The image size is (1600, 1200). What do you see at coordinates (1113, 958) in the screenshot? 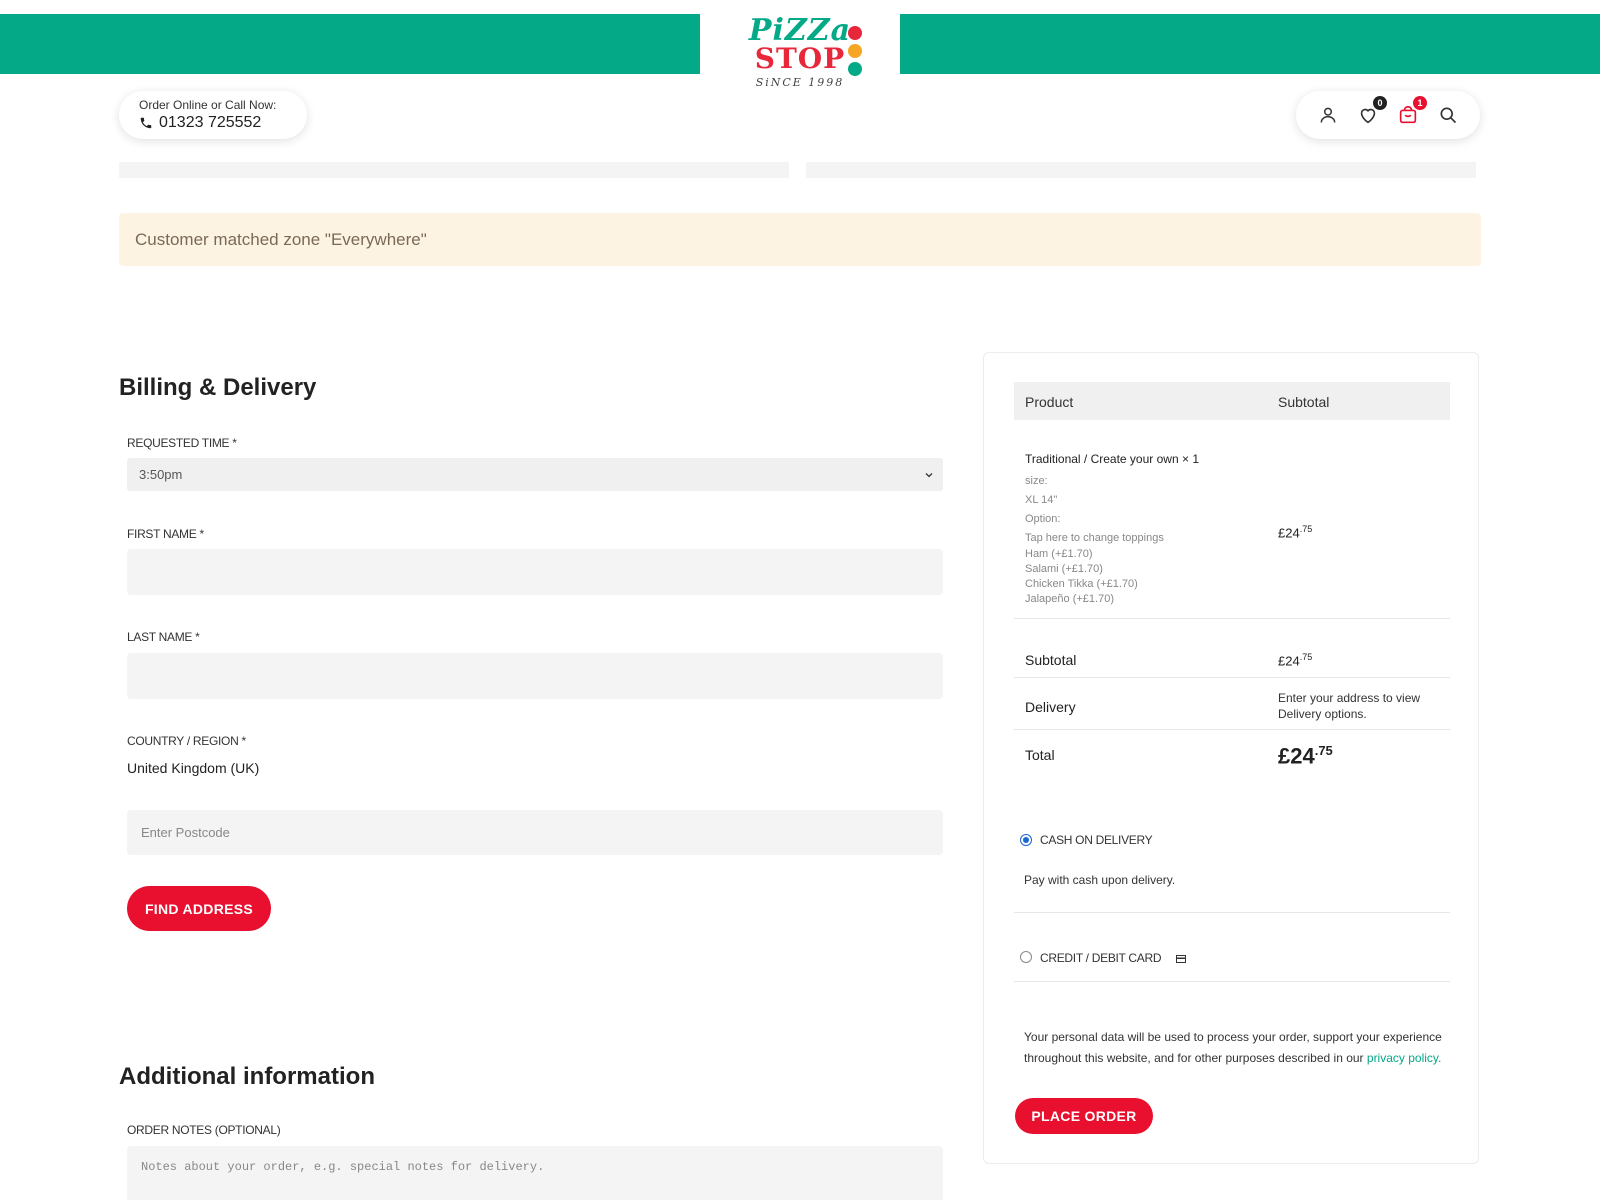
I see `card-label: CREDIT / DEBIT CARD` at bounding box center [1113, 958].